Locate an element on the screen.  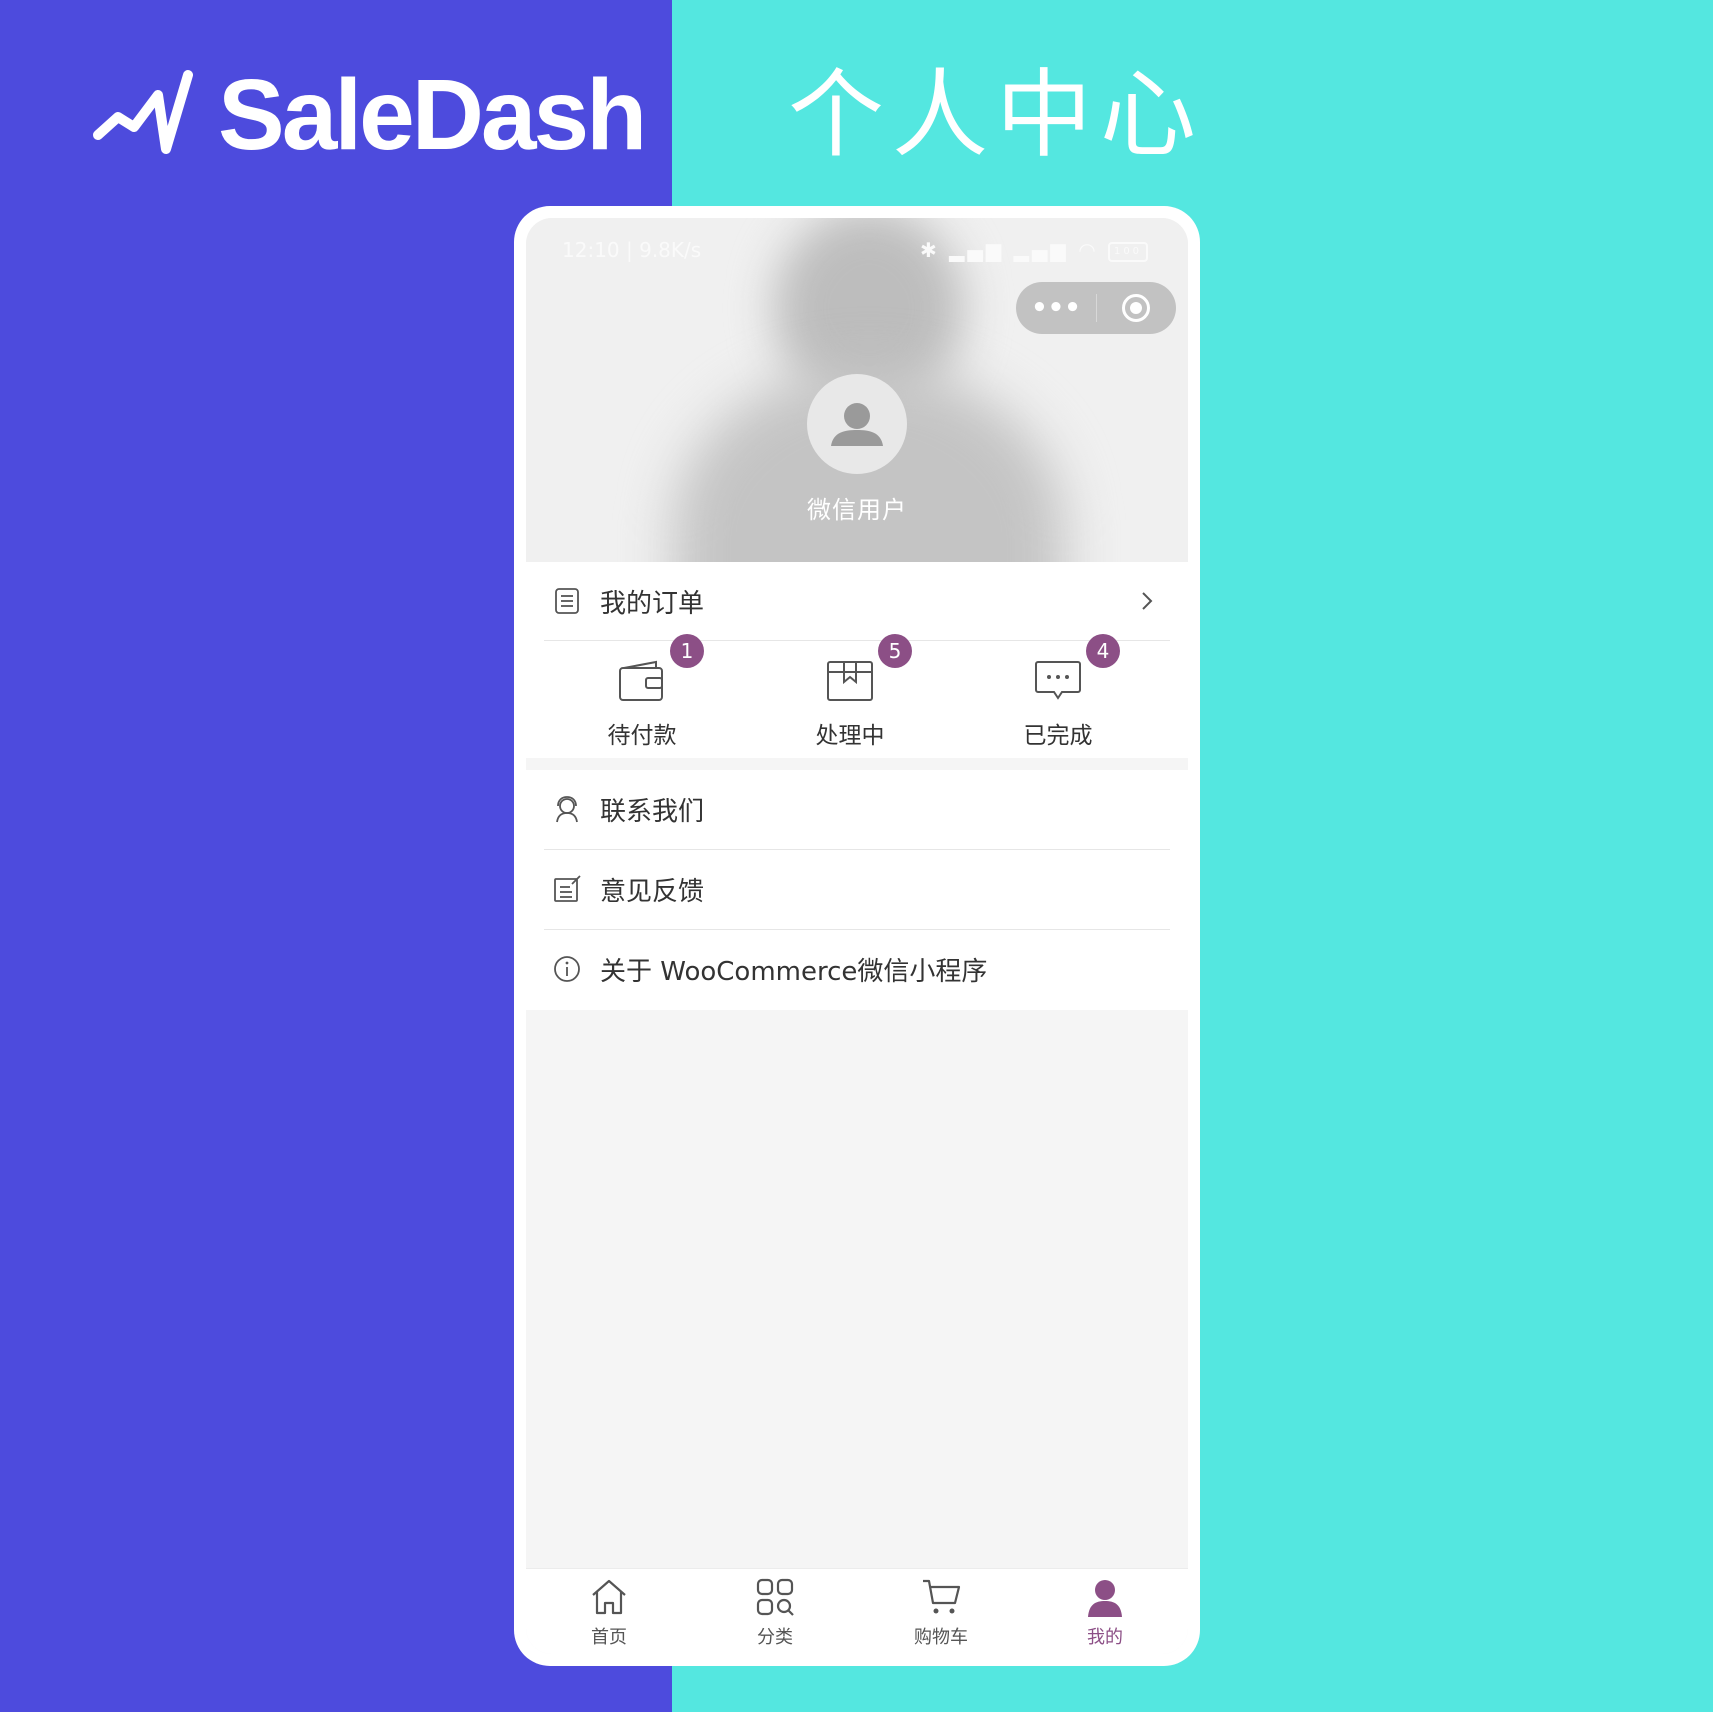
tab-category-label: 分类 is located at coordinates (775, 1637).